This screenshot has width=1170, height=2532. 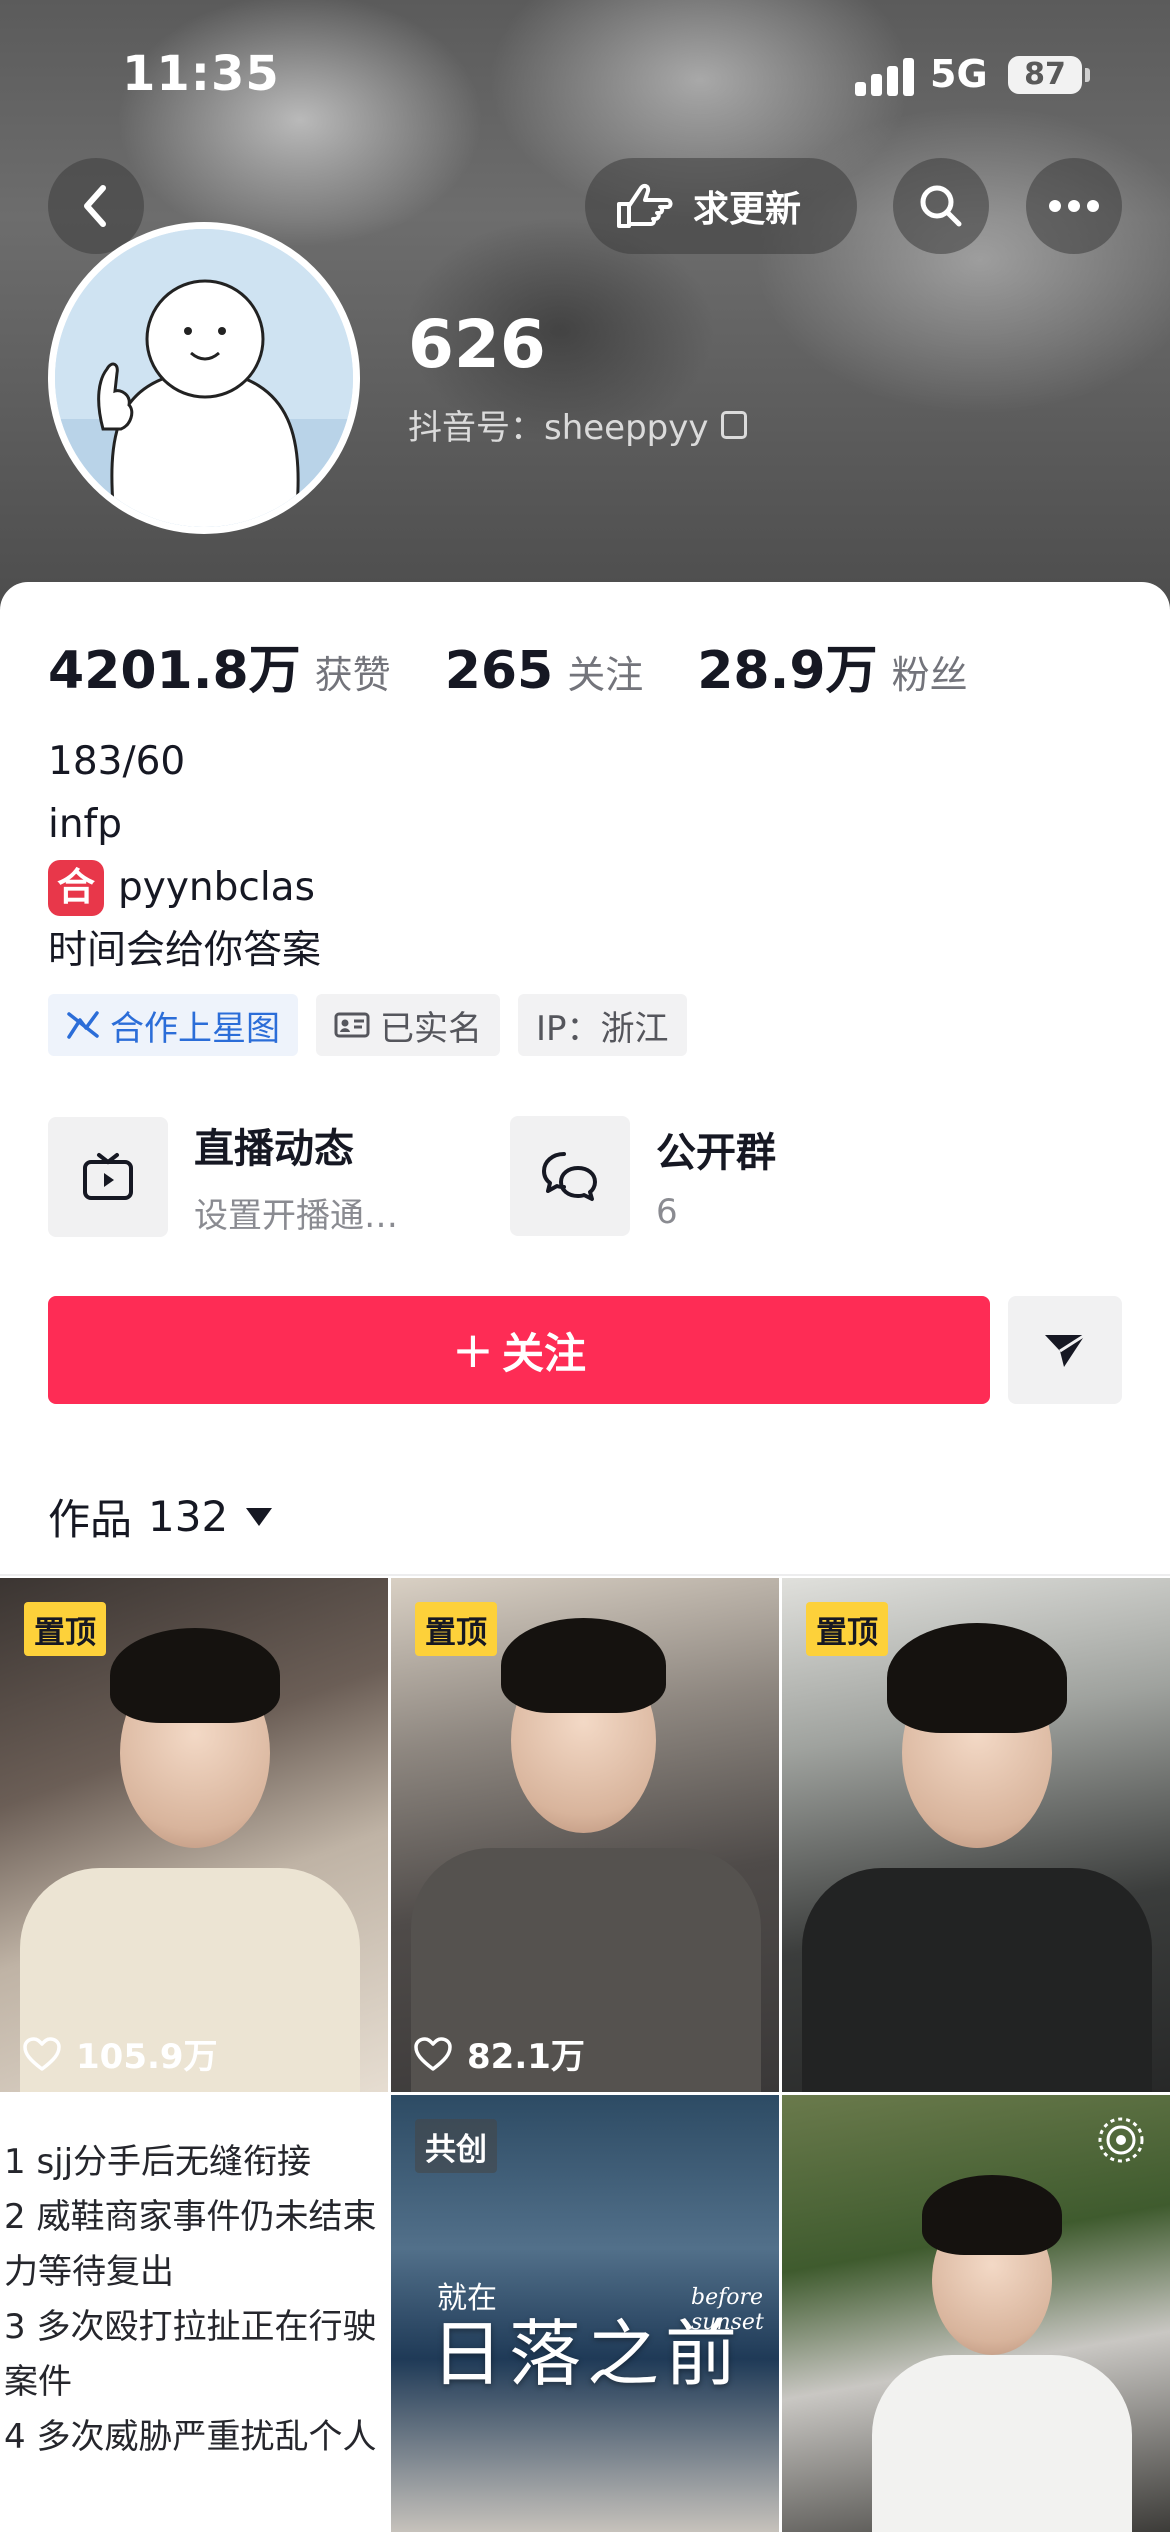 I want to click on profile-bio: 183/60 infp 合 pyynbclas 时间会给你答案, so click(x=184, y=856).